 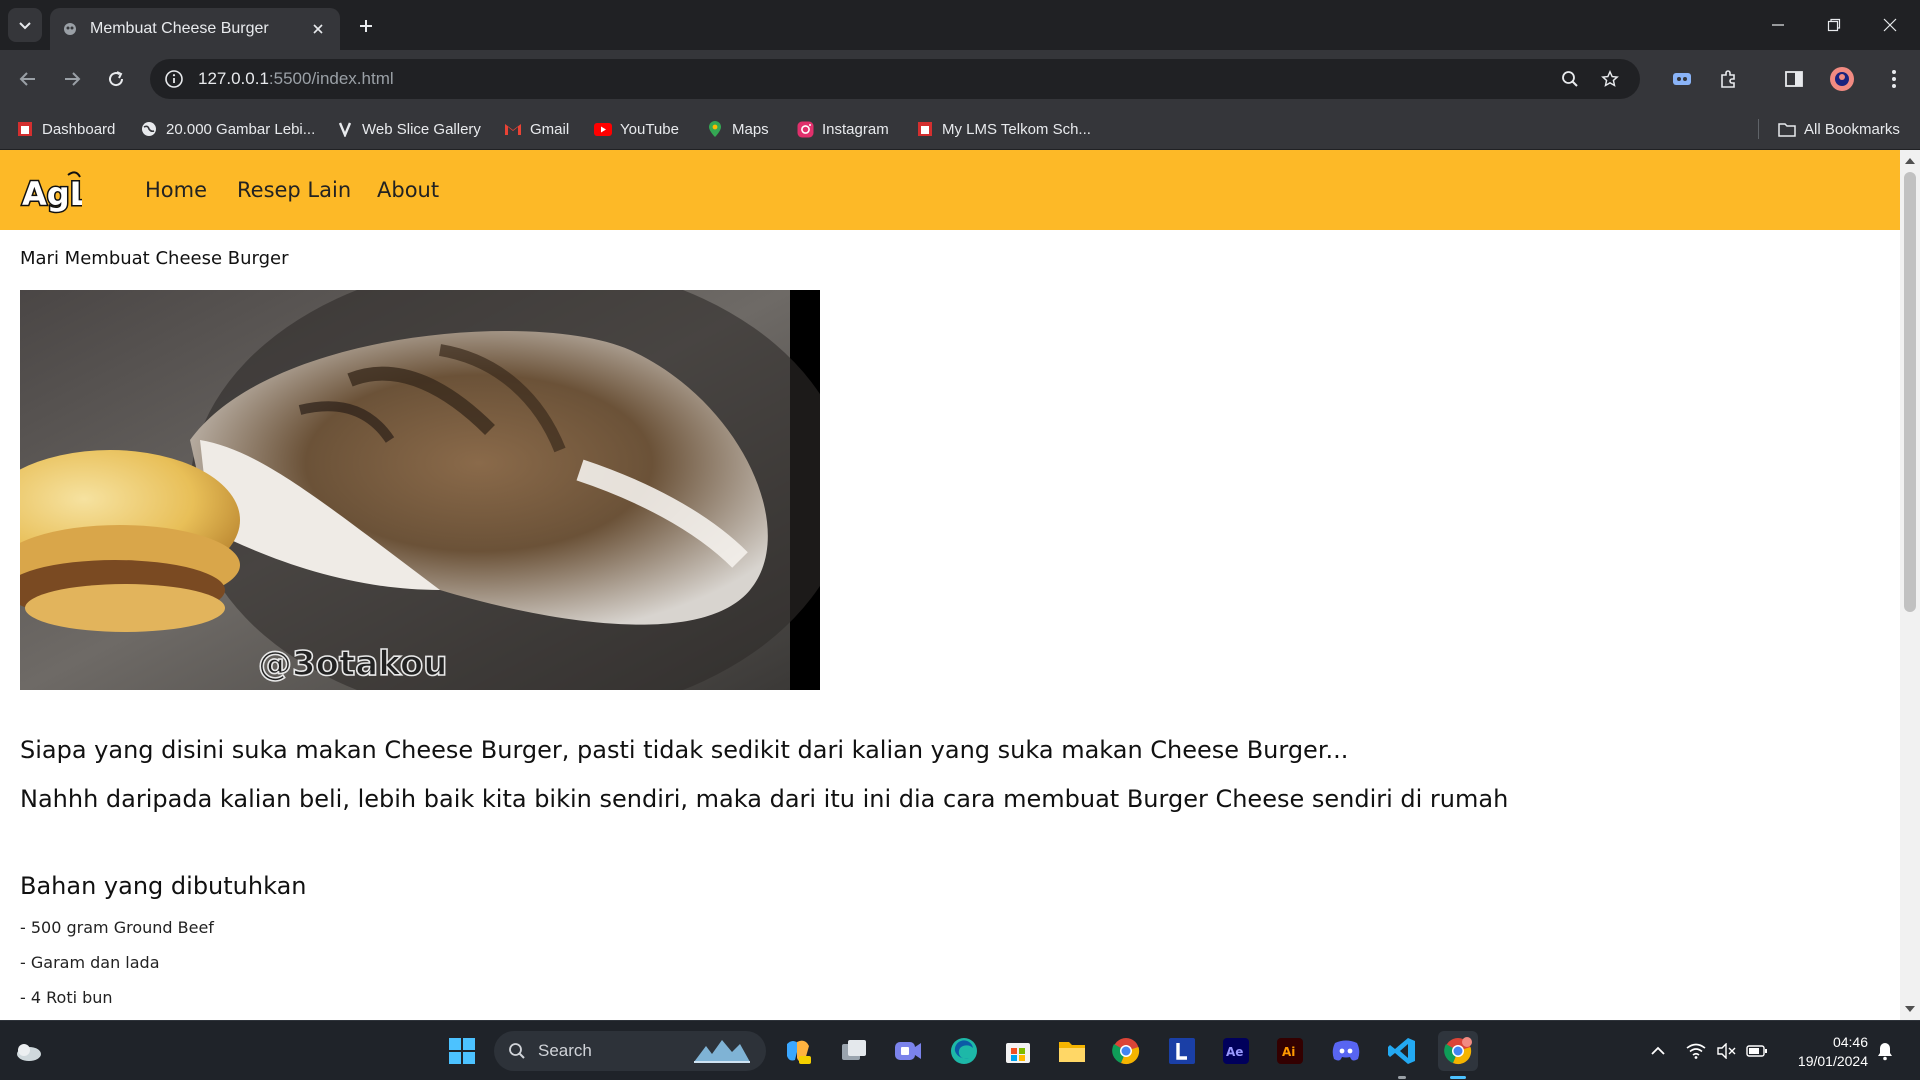 I want to click on tray-overflow-icon, so click(x=1658, y=1050).